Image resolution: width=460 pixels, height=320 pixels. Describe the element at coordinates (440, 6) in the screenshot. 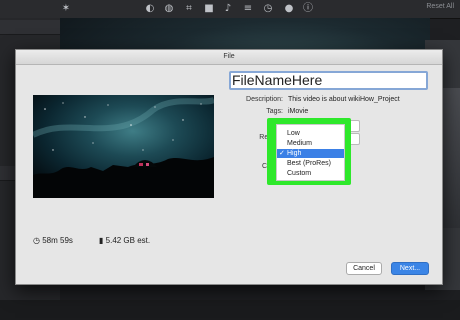

I see `reset-all-button: Reset All` at that location.